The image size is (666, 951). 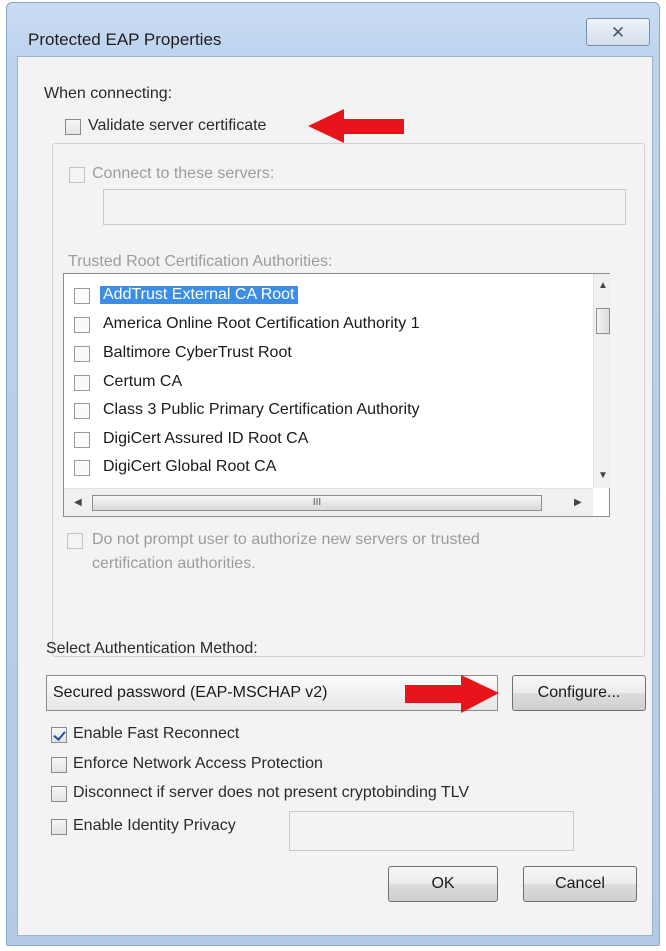 I want to click on scroll-down-icon: ▼, so click(x=603, y=475).